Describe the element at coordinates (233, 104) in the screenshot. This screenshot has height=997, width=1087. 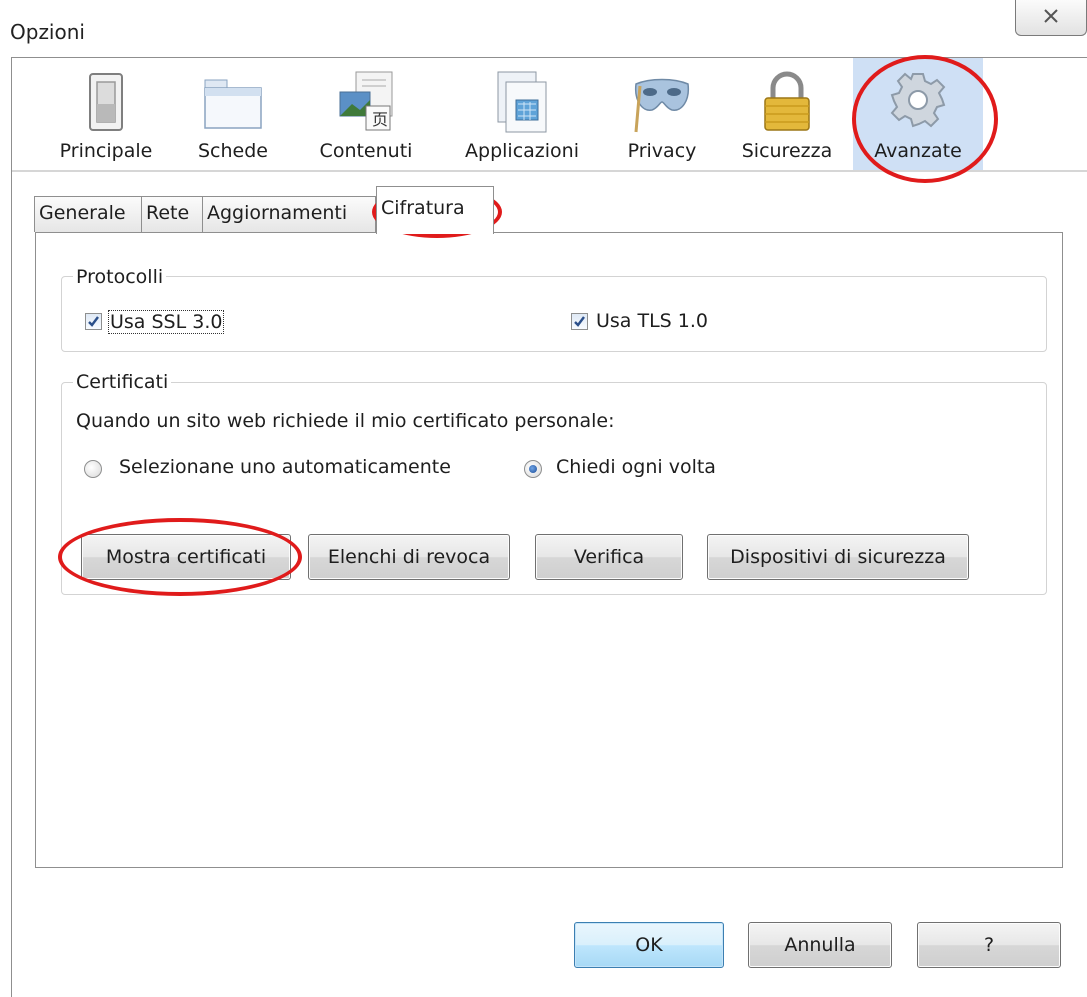
I see `tabs-window-icon` at that location.